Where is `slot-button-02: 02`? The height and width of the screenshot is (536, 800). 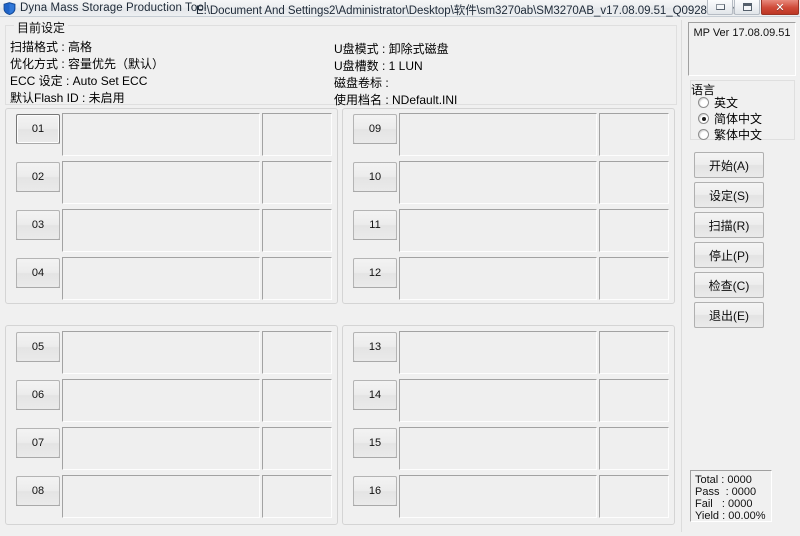 slot-button-02: 02 is located at coordinates (38, 177).